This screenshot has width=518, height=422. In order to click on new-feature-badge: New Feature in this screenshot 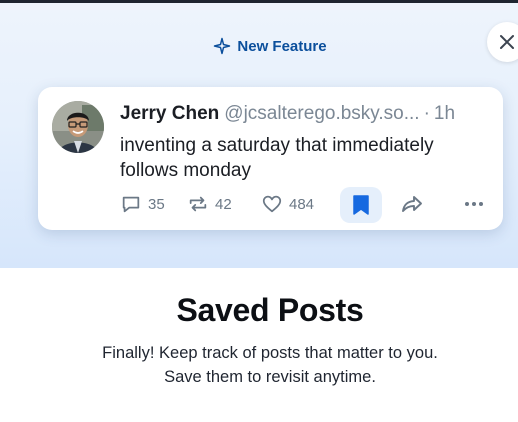, I will do `click(259, 46)`.